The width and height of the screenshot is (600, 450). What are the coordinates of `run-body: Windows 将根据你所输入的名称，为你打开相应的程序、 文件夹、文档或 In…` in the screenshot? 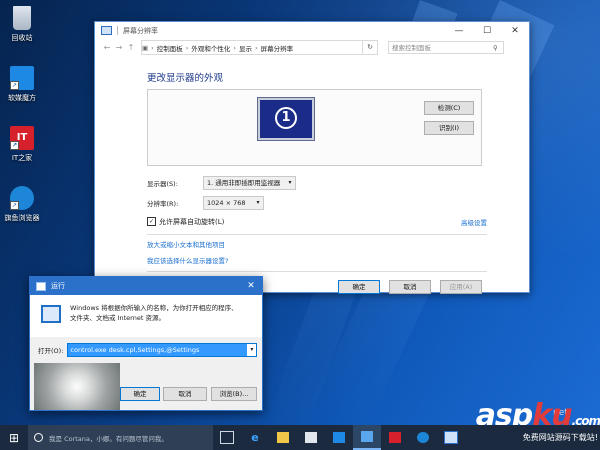 It's located at (146, 316).